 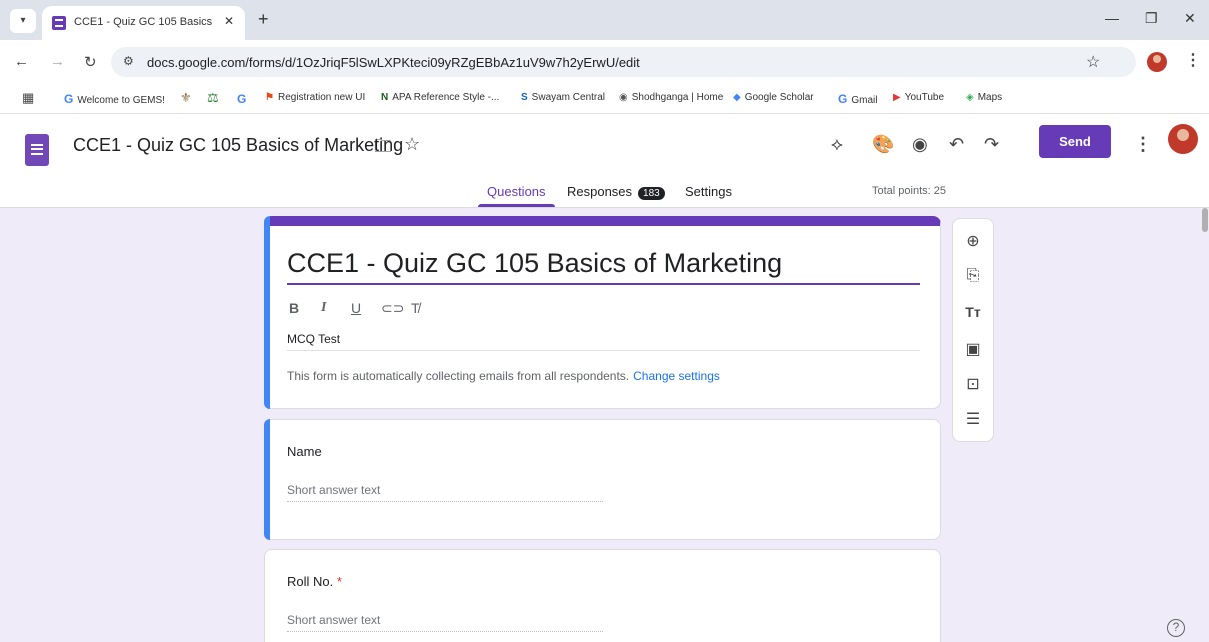 What do you see at coordinates (1075, 141) in the screenshot?
I see `send-button: Send` at bounding box center [1075, 141].